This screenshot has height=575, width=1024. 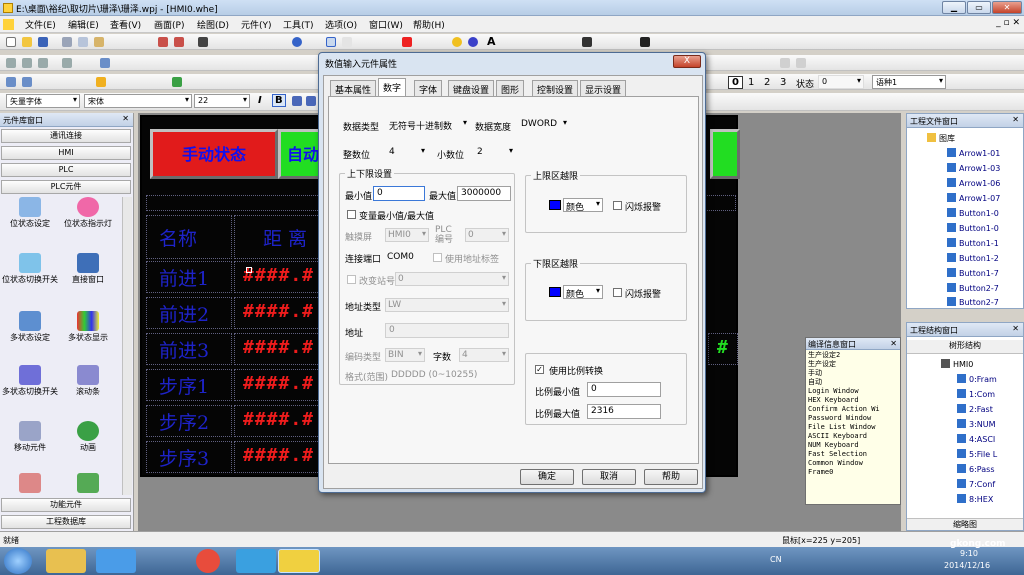 I want to click on minimize-button: ▁, so click(x=954, y=7).